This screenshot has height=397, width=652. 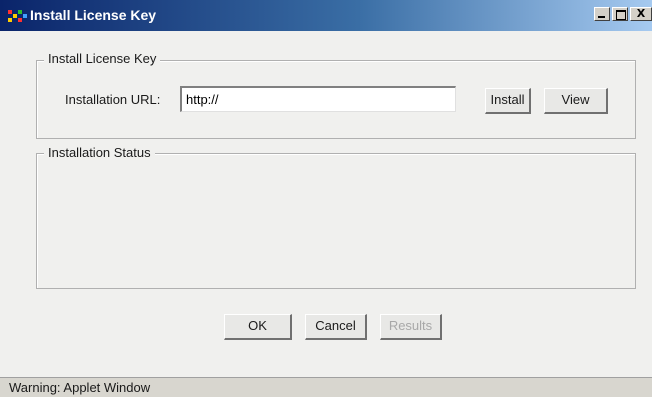 I want to click on window-title: Install License Key, so click(x=93, y=15).